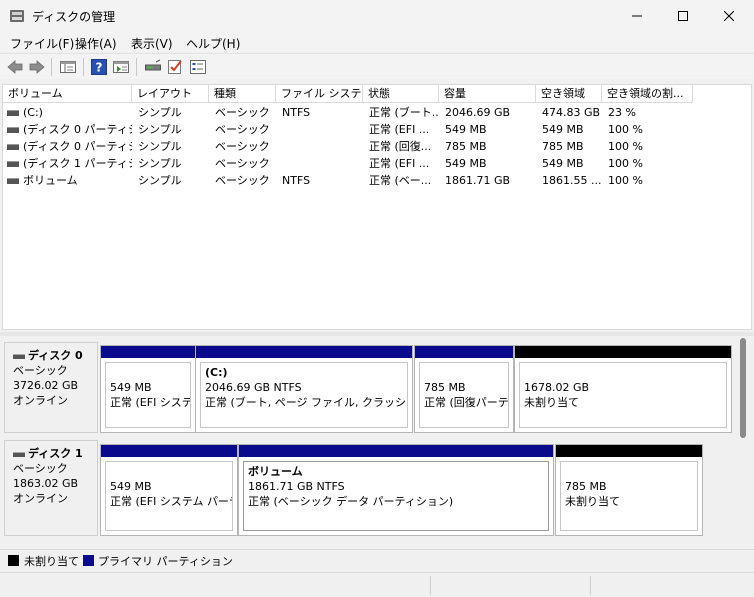 This screenshot has width=754, height=597. I want to click on column-header-capacity: 容量, so click(487, 94).